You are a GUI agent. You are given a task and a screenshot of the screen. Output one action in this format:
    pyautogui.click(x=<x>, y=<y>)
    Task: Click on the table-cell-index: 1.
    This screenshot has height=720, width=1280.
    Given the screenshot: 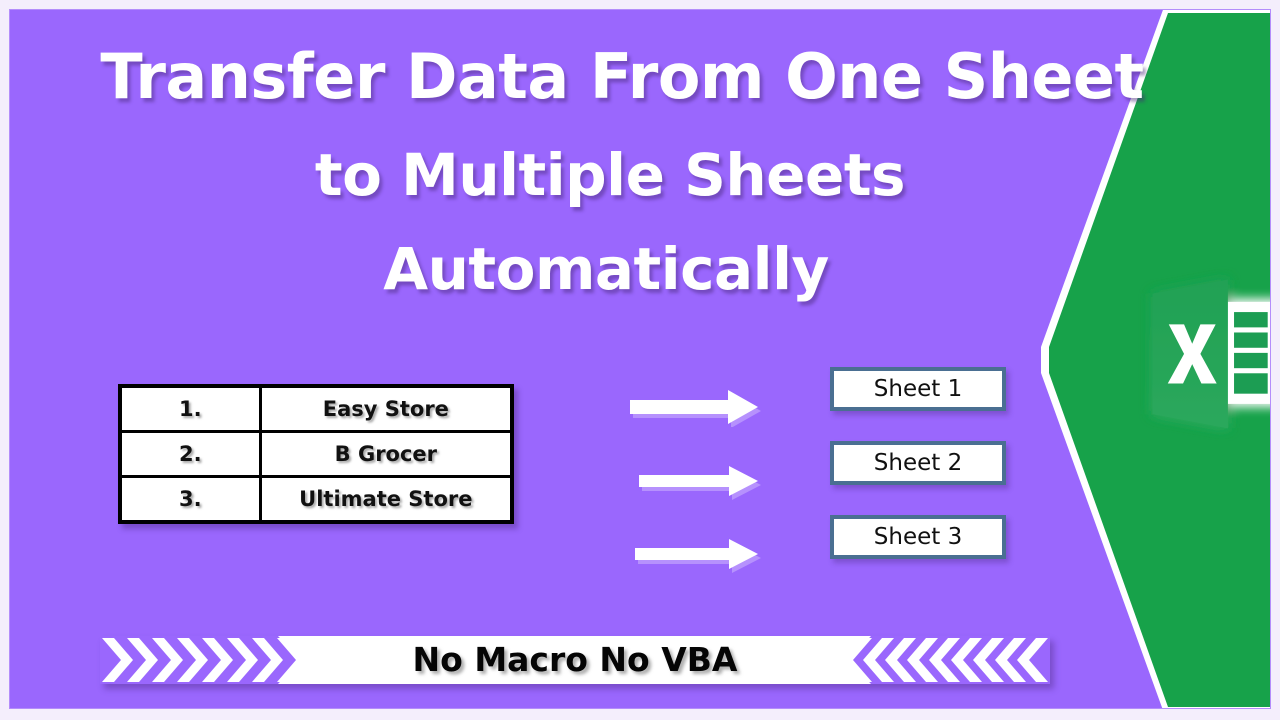 What is the action you would take?
    pyautogui.click(x=190, y=408)
    